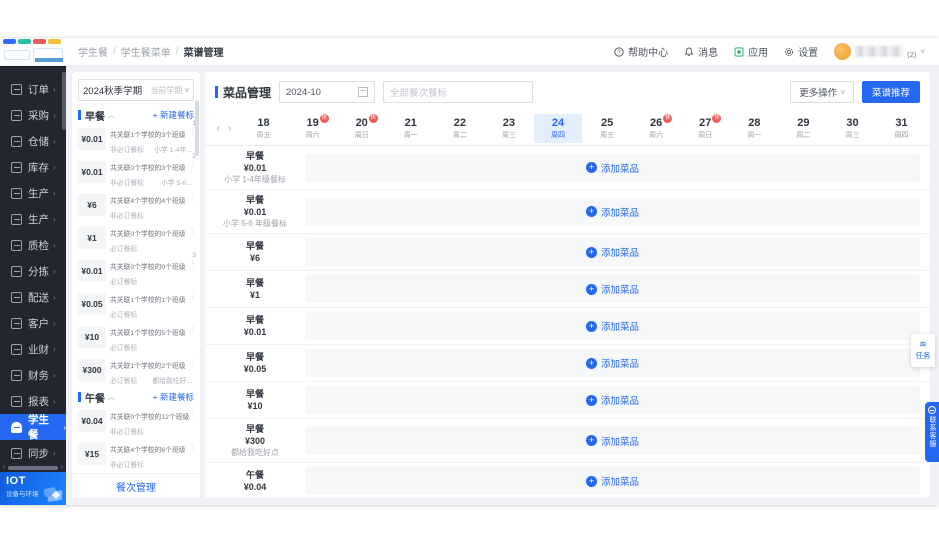 This screenshot has height=538, width=939. Describe the element at coordinates (137, 238) in the screenshot. I see `meal-standard-item: ¥1 共关联0个学校的0个班级 必订餐标 ⋮` at that location.